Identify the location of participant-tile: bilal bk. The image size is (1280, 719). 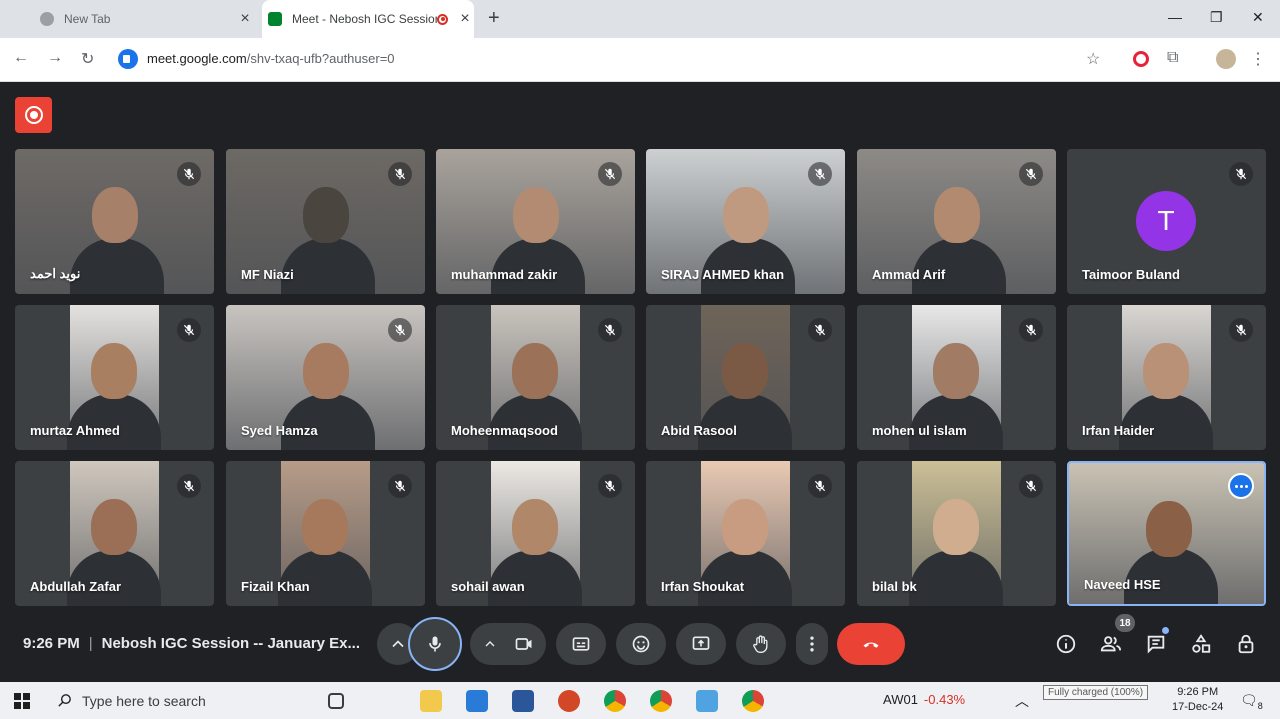
(956, 533).